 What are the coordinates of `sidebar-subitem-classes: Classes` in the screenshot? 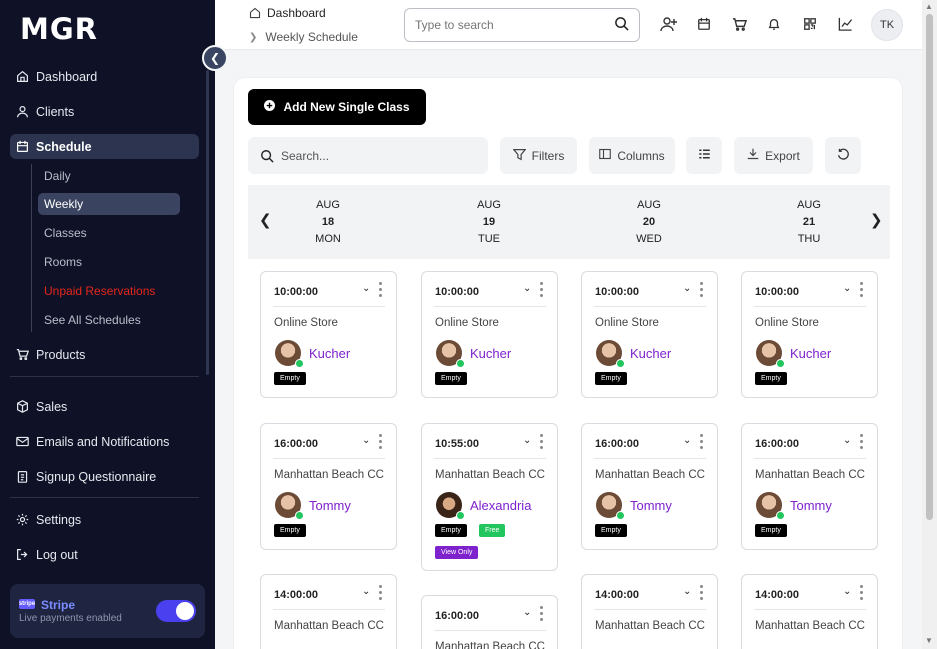 It's located at (109, 233).